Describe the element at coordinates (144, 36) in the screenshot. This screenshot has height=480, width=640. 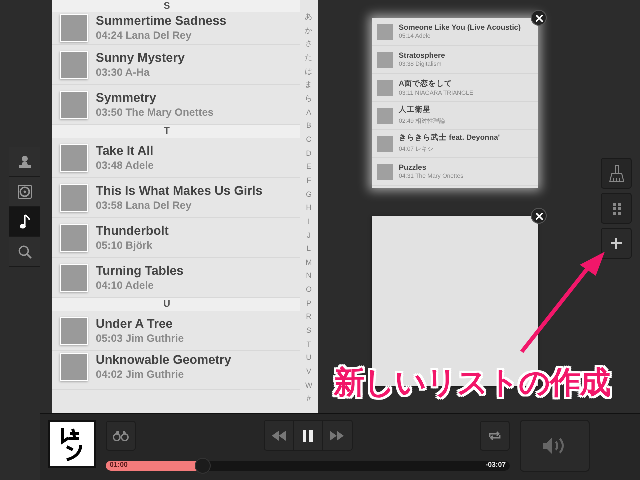
I see `song-details: 04:24 Lana Del Rey` at that location.